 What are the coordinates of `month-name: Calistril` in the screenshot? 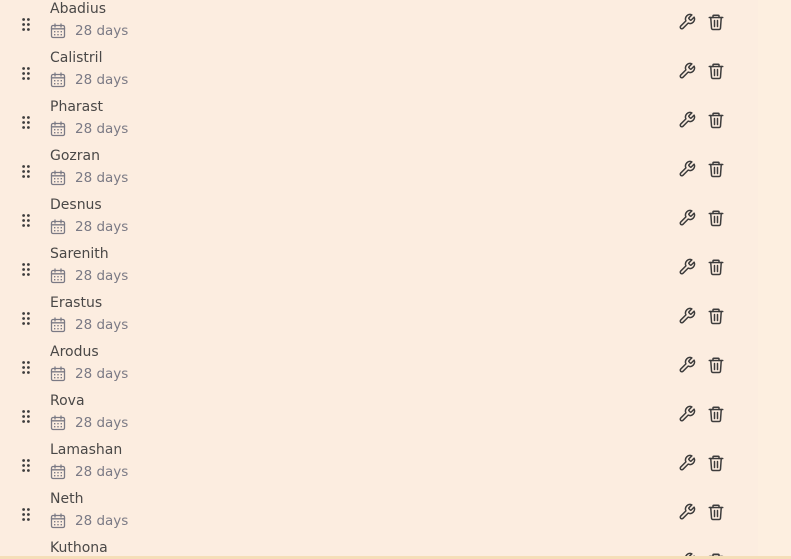 It's located at (76, 58).